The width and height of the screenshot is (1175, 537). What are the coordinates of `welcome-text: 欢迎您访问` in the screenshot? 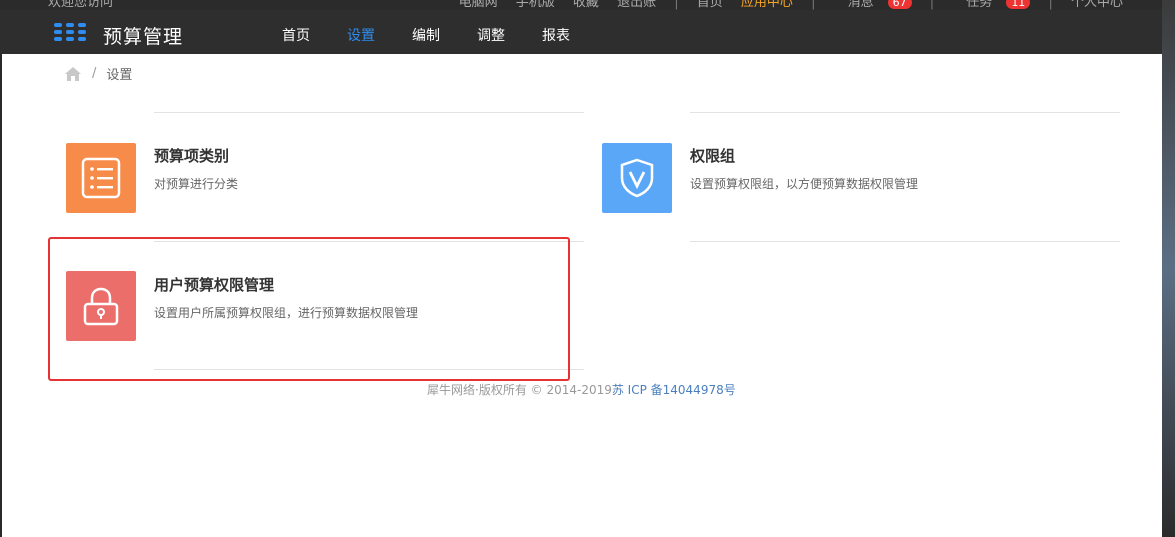 It's located at (81, 5).